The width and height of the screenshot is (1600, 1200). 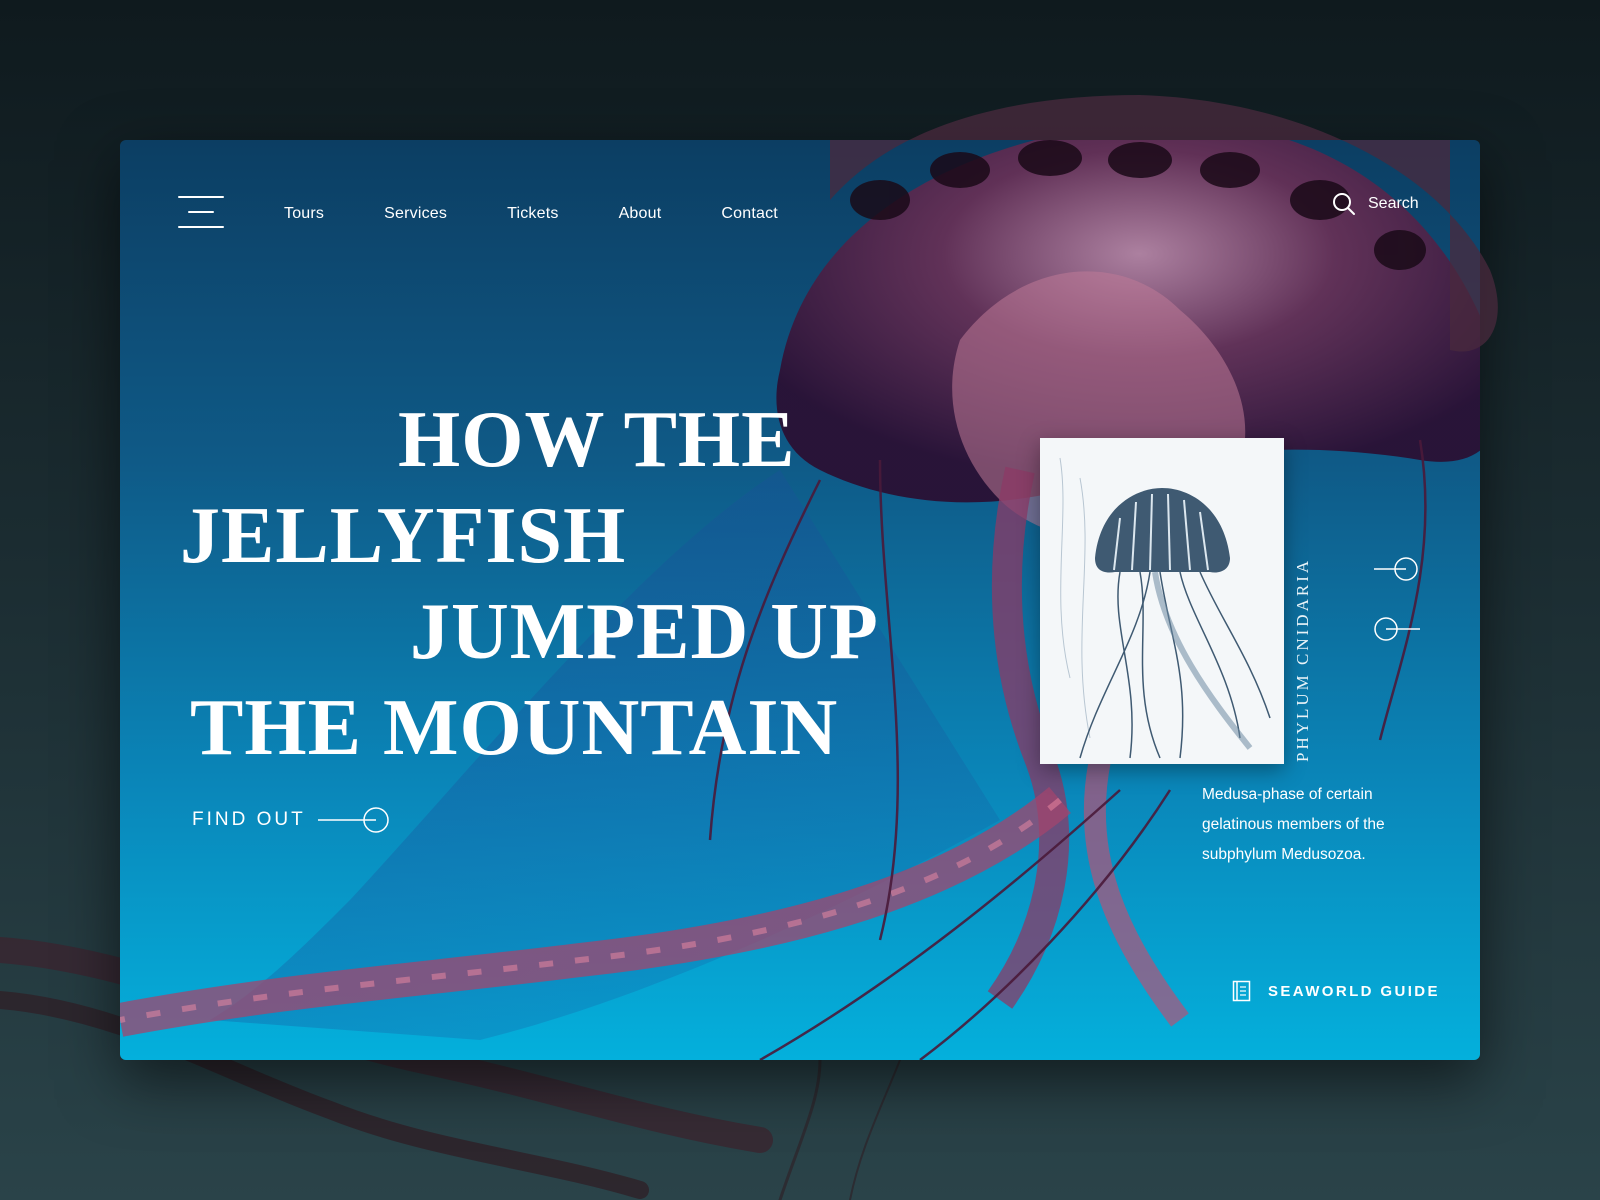 I want to click on nav-item-about: About, so click(x=640, y=214).